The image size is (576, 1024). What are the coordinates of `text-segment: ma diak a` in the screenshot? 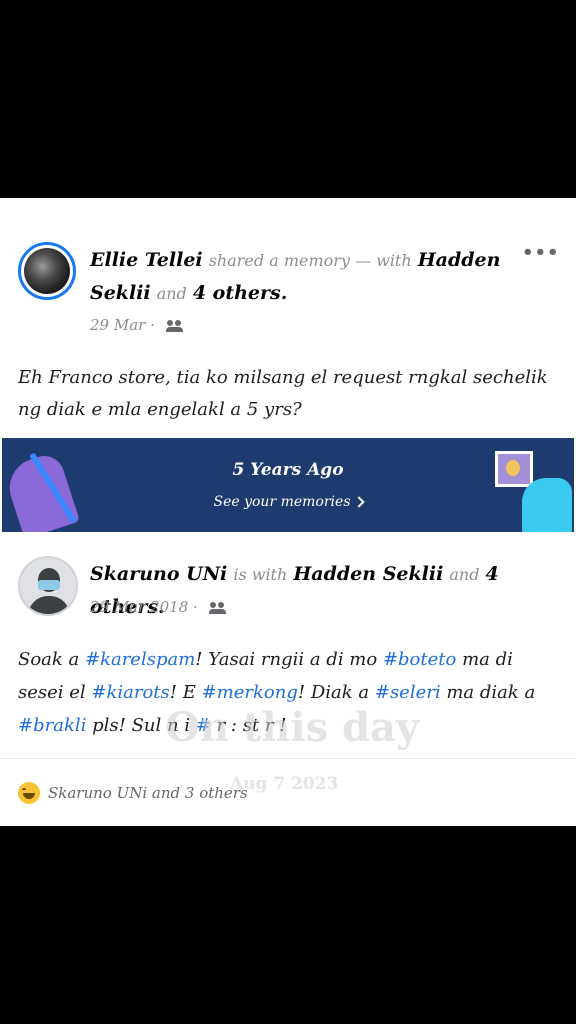 It's located at (488, 692).